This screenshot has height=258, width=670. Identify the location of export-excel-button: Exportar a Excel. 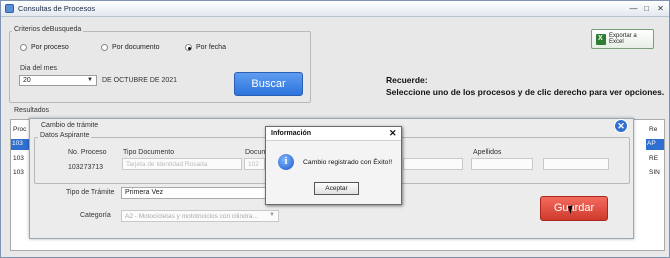
(622, 39).